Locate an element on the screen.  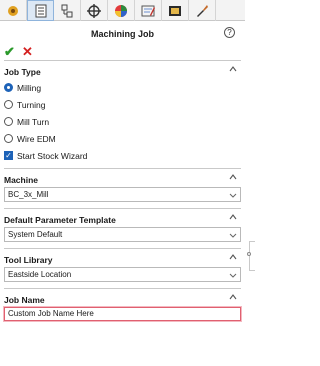
dimxpert-icon is located at coordinates (94, 10).